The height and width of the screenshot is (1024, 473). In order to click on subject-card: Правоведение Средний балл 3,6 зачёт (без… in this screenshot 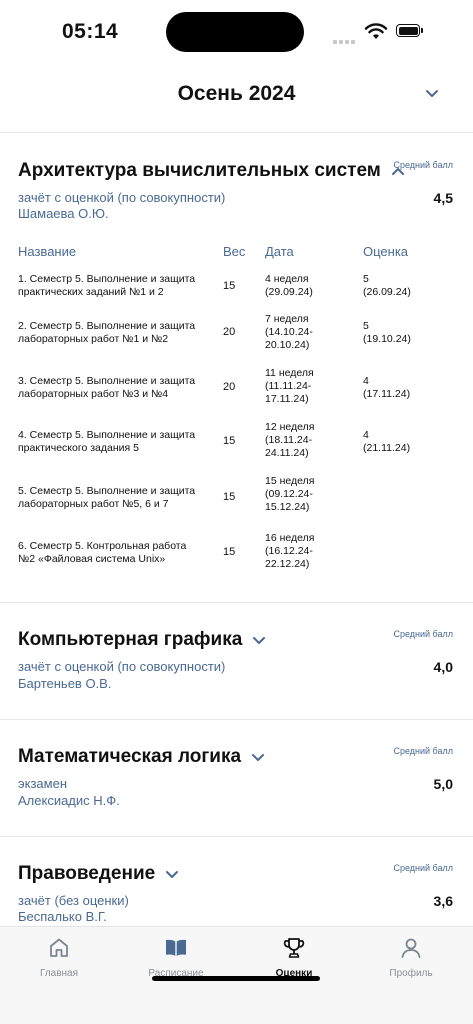, I will do `click(236, 881)`.